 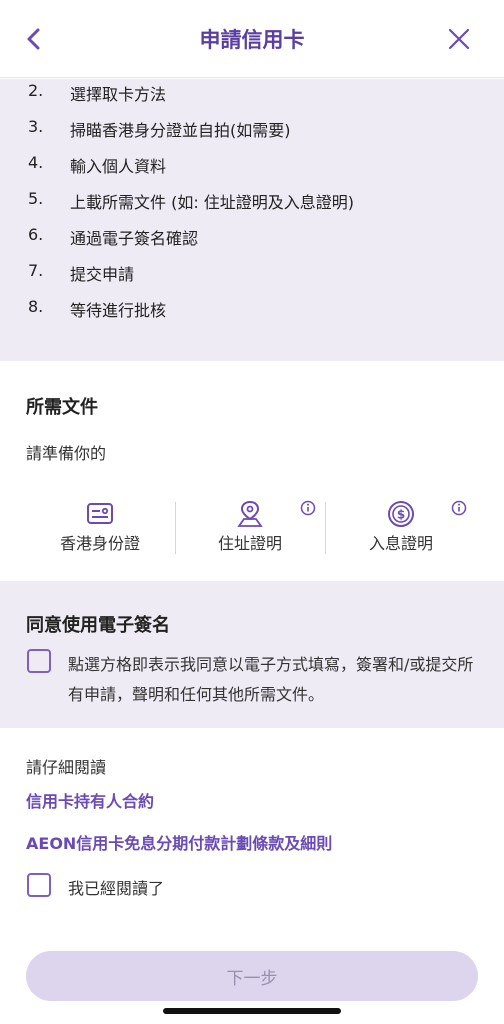 I want to click on close-icon, so click(x=459, y=39).